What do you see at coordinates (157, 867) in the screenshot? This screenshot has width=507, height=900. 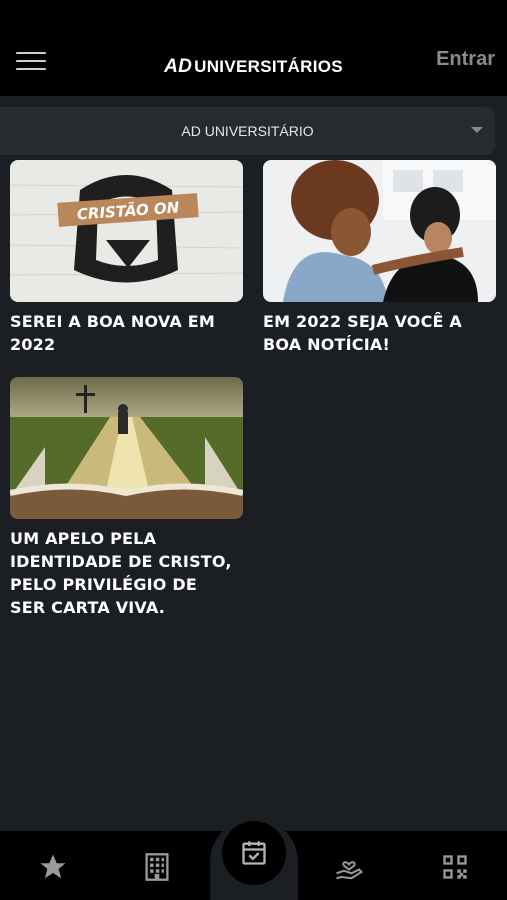 I see `building-icon` at bounding box center [157, 867].